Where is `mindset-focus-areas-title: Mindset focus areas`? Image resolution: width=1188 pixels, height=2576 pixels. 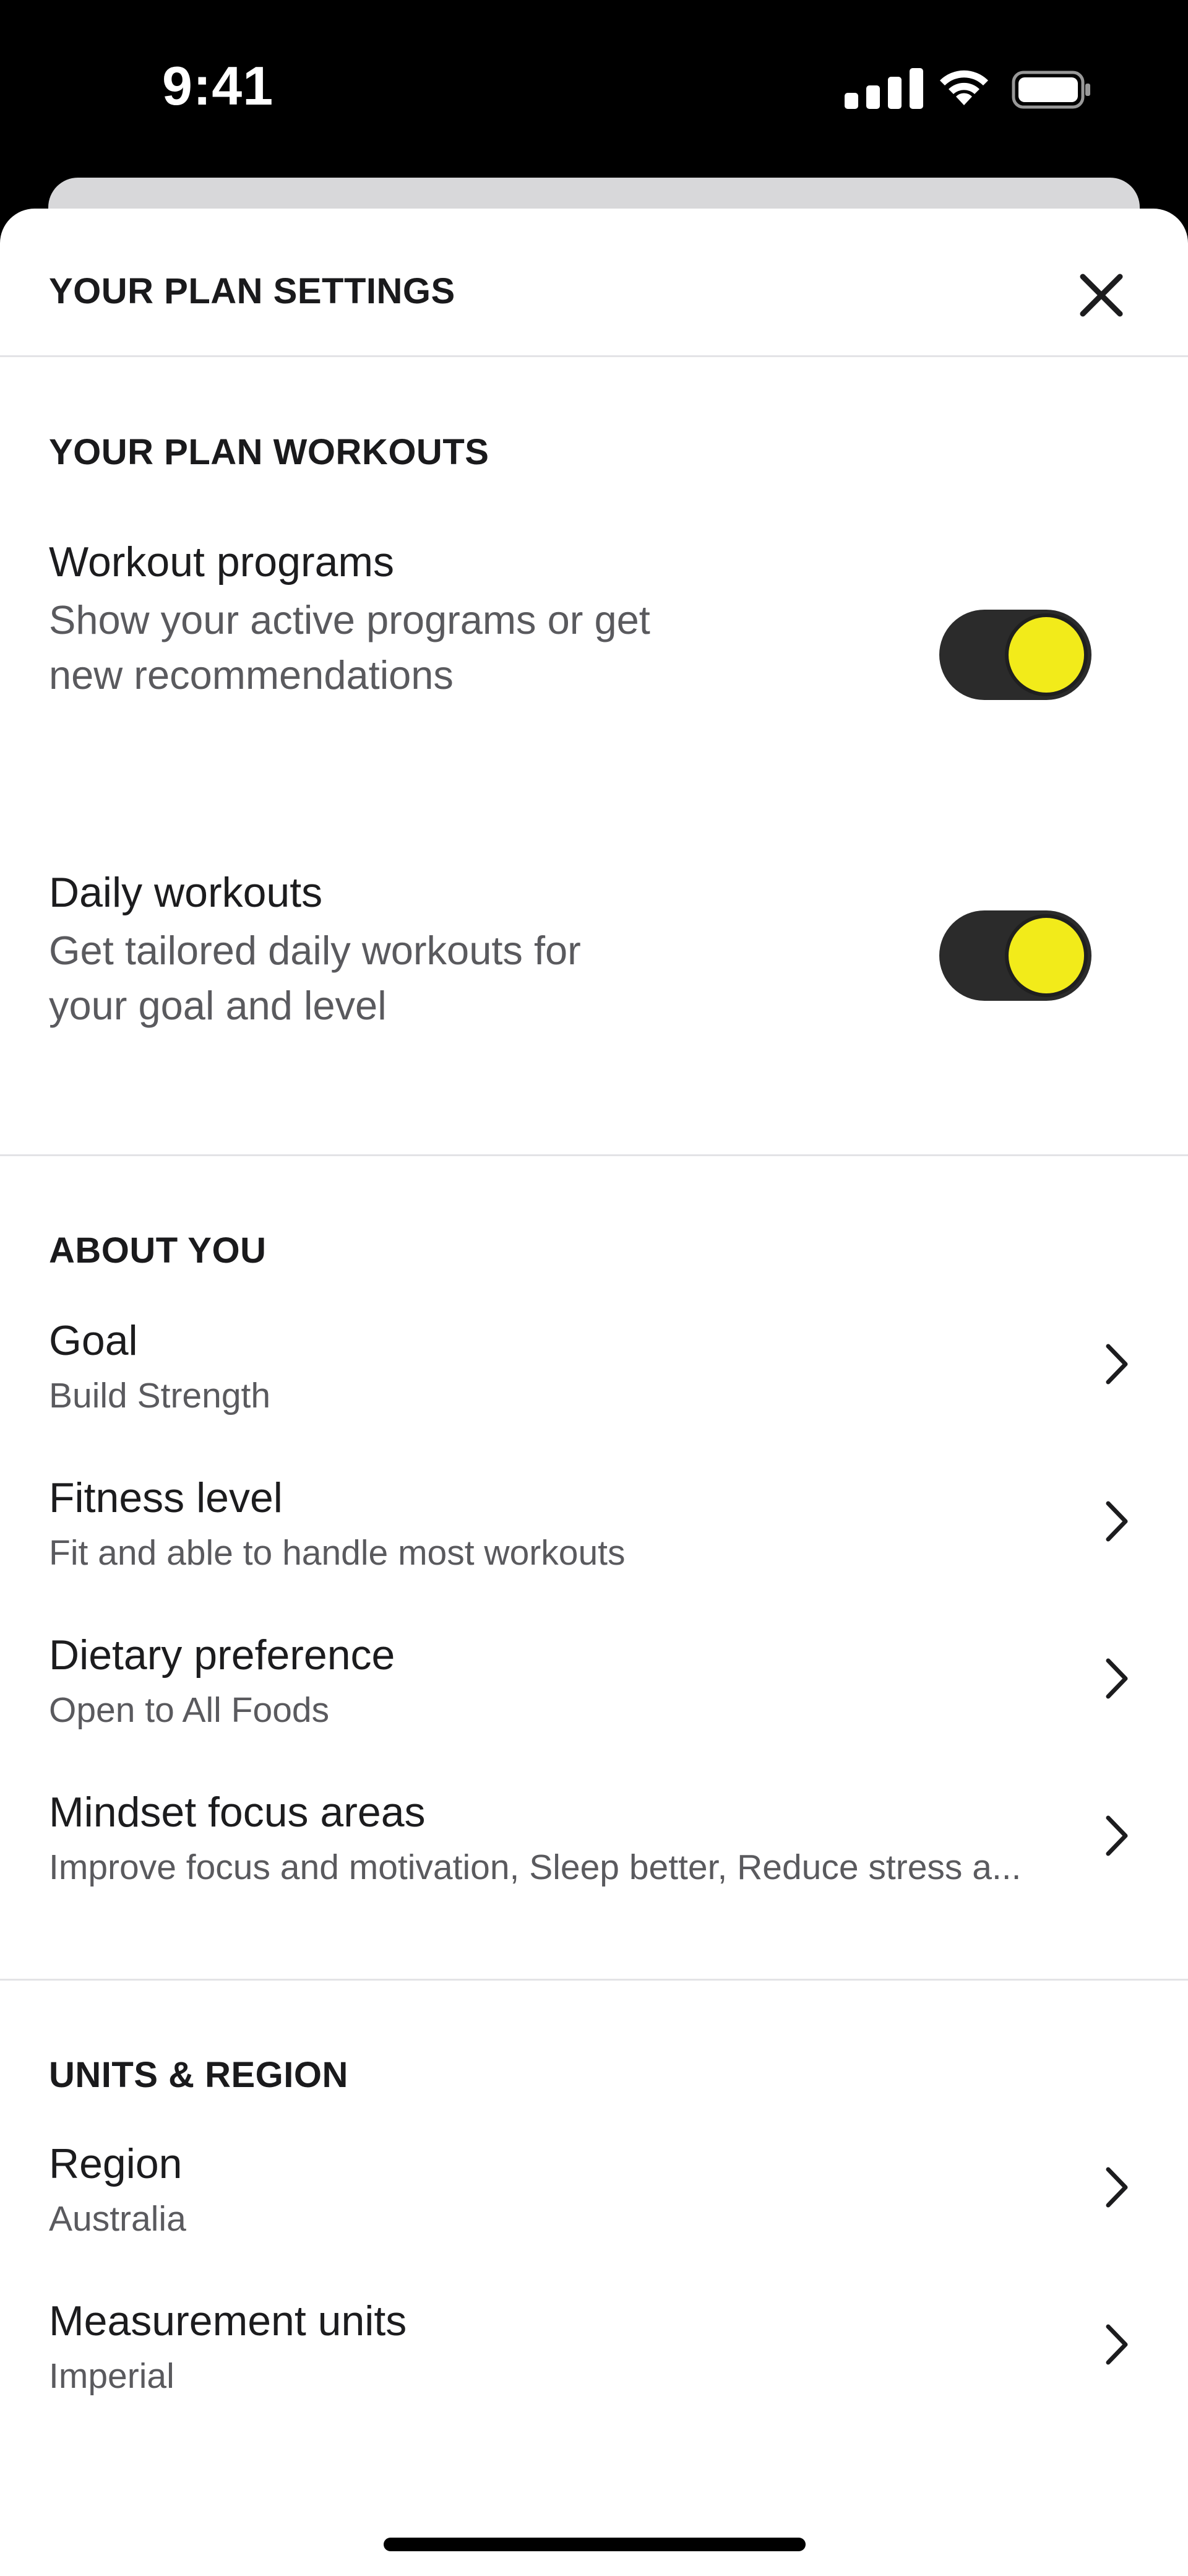 mindset-focus-areas-title: Mindset focus areas is located at coordinates (237, 1812).